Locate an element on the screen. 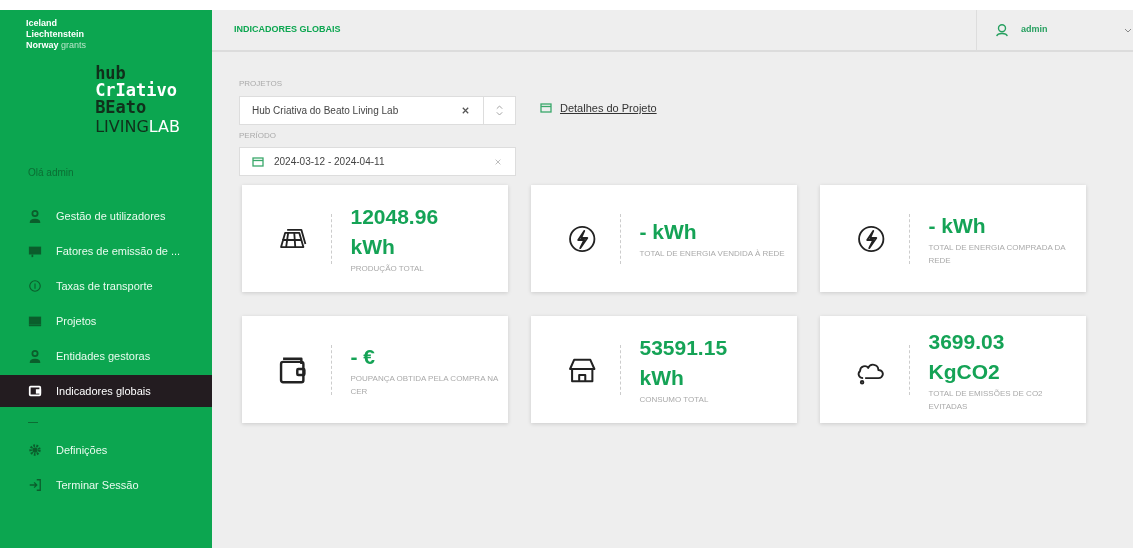 The width and height of the screenshot is (1133, 548). user-menu: admin is located at coordinates (1054, 30).